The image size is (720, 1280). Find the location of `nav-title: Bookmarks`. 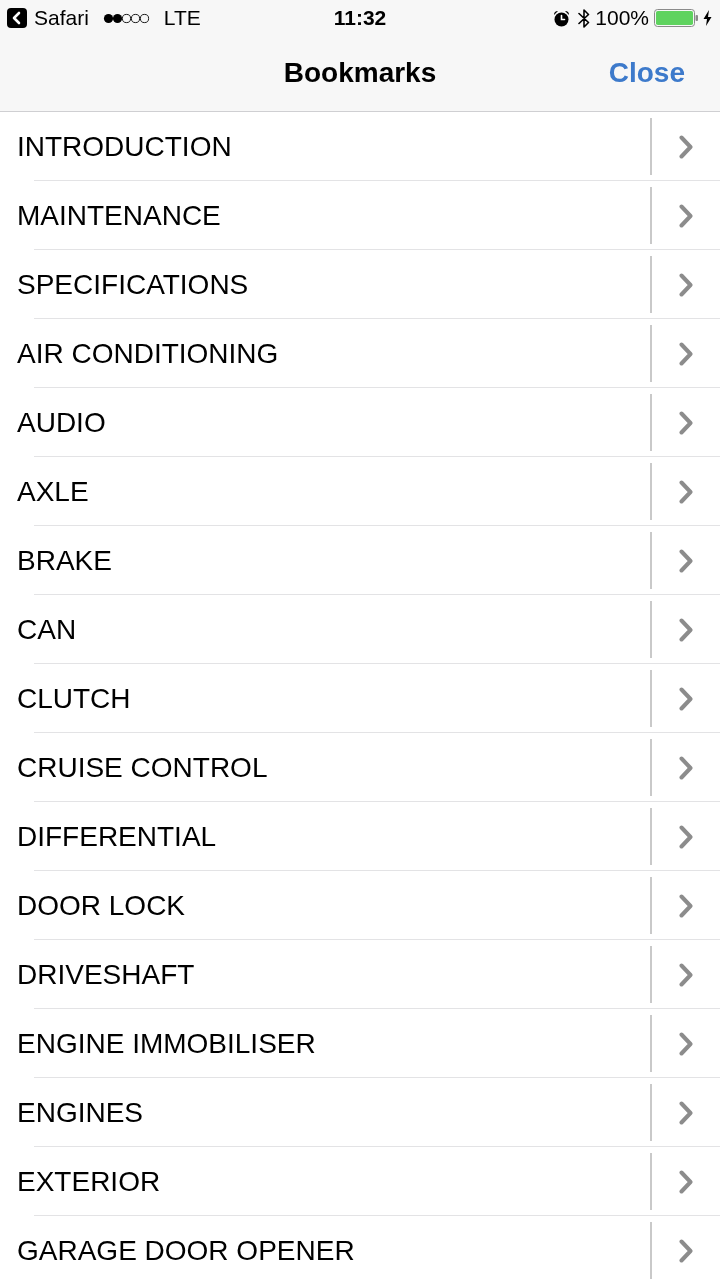

nav-title: Bookmarks is located at coordinates (360, 72).